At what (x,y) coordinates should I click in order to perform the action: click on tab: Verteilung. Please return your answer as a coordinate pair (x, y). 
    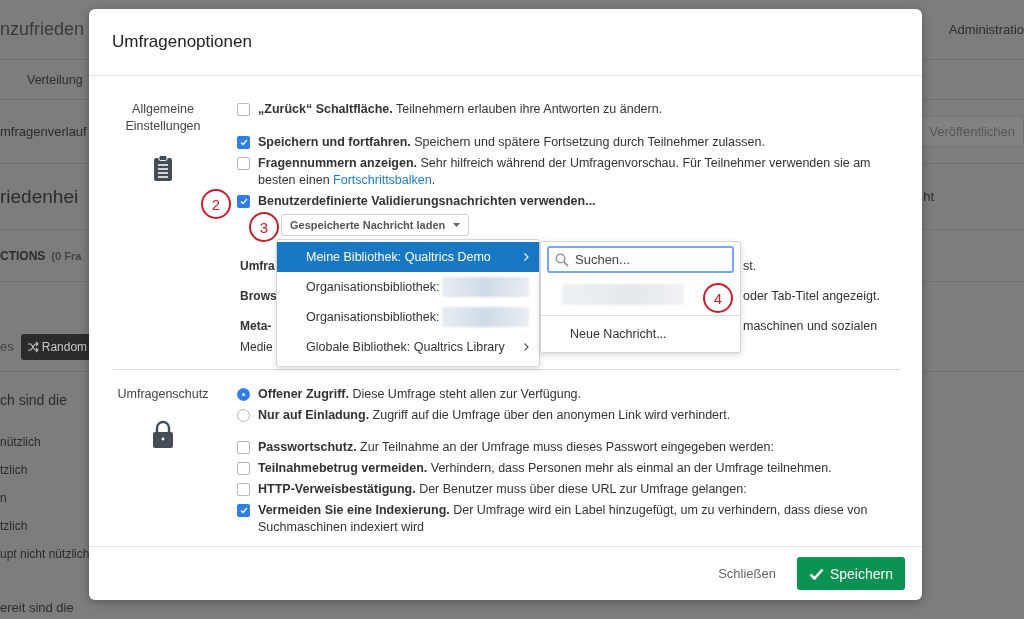
    Looking at the image, I should click on (55, 79).